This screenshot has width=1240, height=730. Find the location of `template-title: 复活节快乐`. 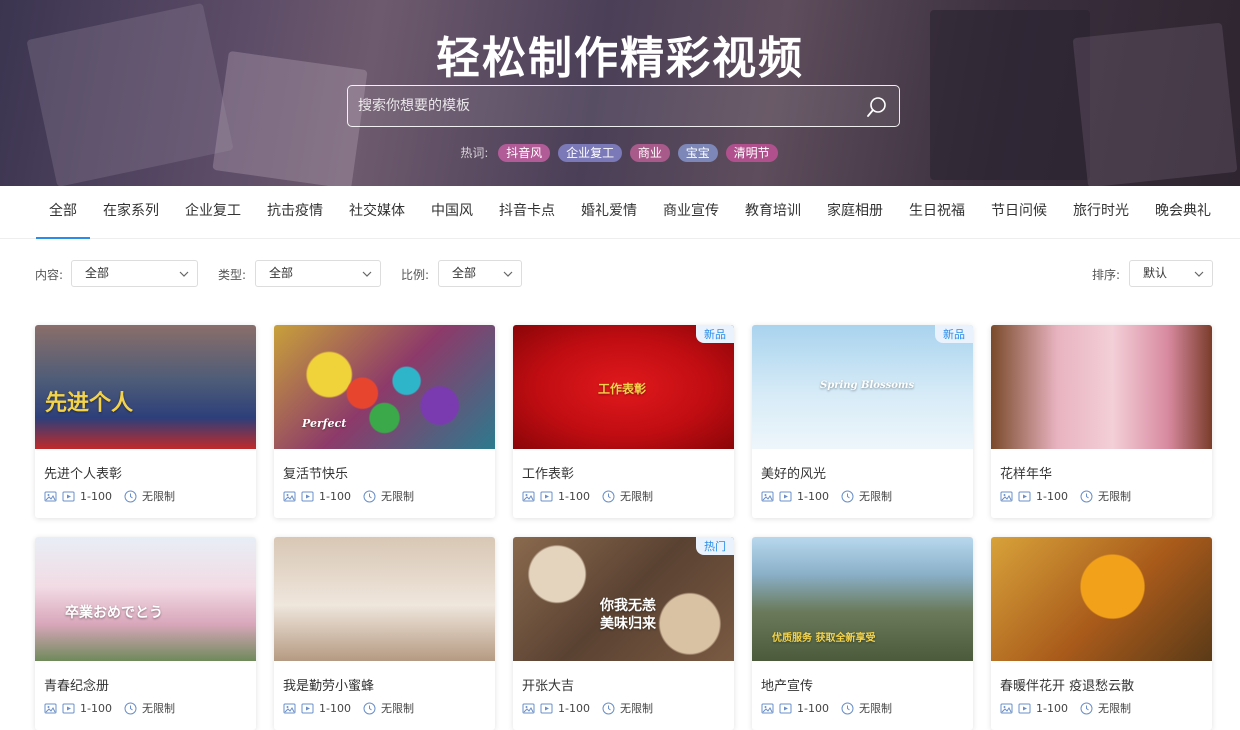

template-title: 复活节快乐 is located at coordinates (315, 472).